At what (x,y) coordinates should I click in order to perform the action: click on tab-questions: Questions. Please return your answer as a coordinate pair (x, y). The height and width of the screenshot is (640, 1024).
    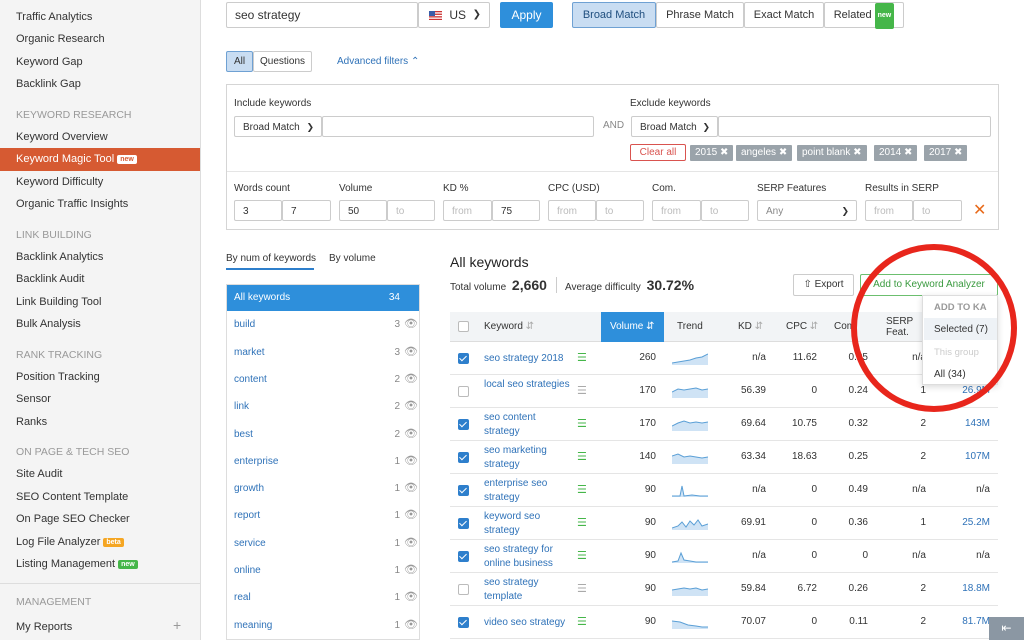
    Looking at the image, I should click on (282, 61).